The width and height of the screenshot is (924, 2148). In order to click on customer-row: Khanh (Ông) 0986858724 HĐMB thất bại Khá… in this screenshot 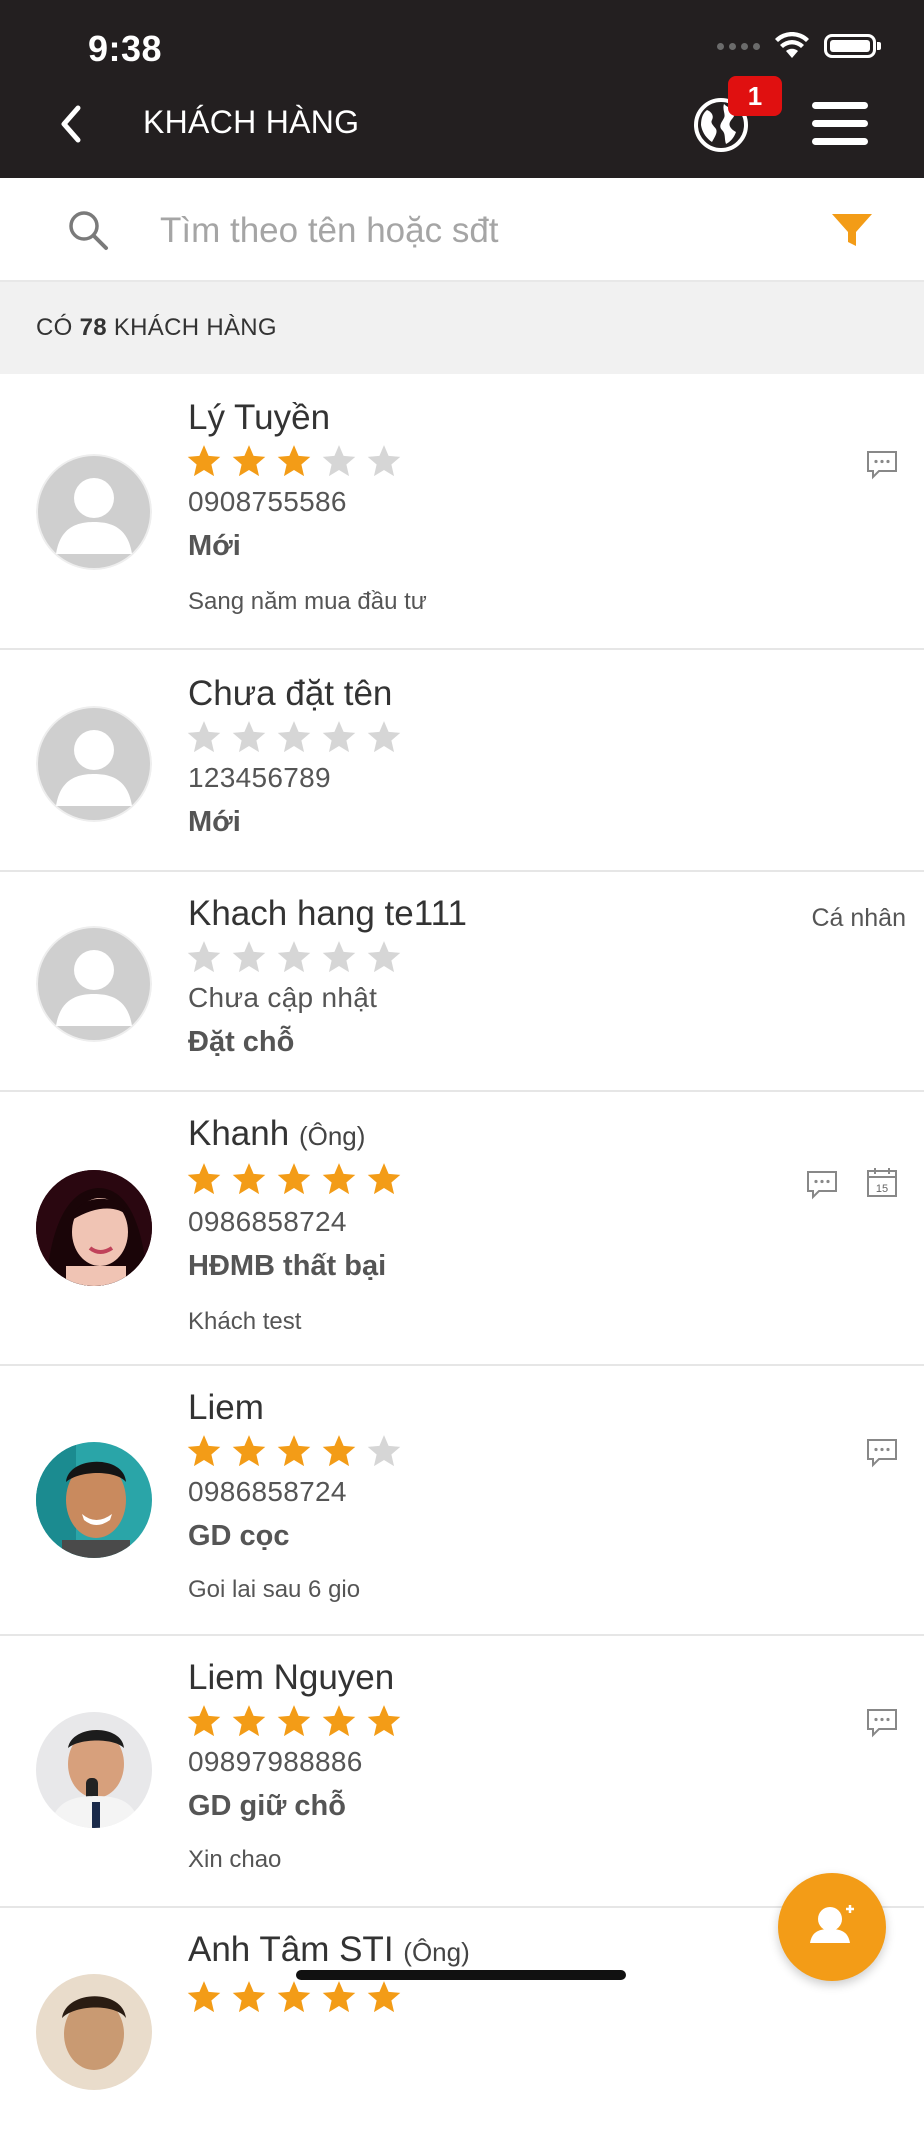, I will do `click(462, 1229)`.